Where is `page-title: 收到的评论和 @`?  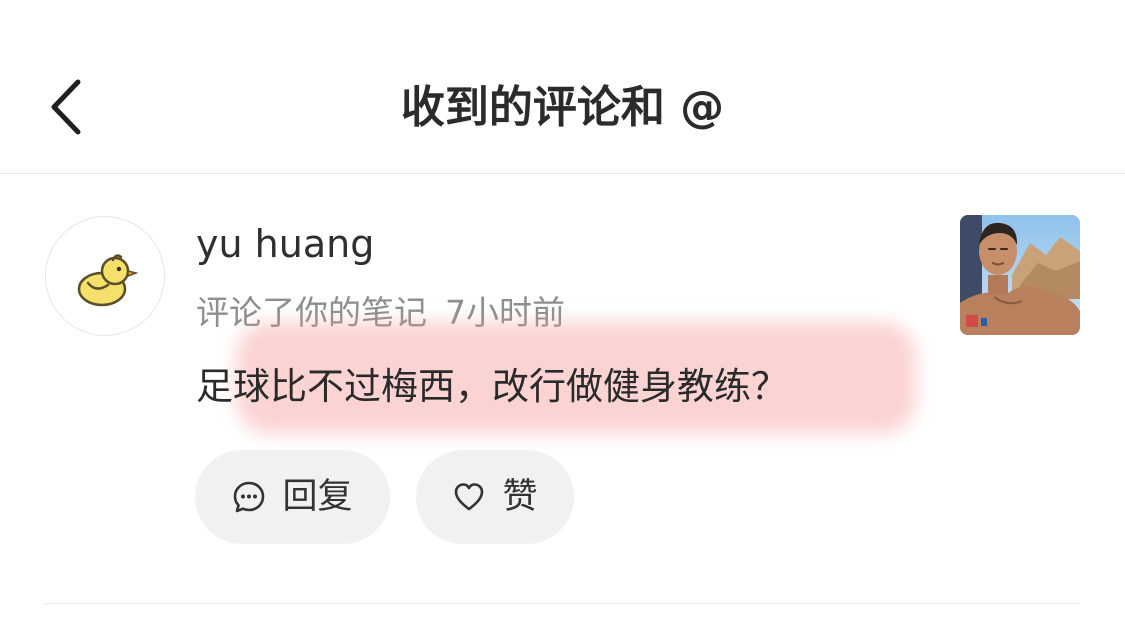
page-title: 收到的评论和 @ is located at coordinates (562, 107).